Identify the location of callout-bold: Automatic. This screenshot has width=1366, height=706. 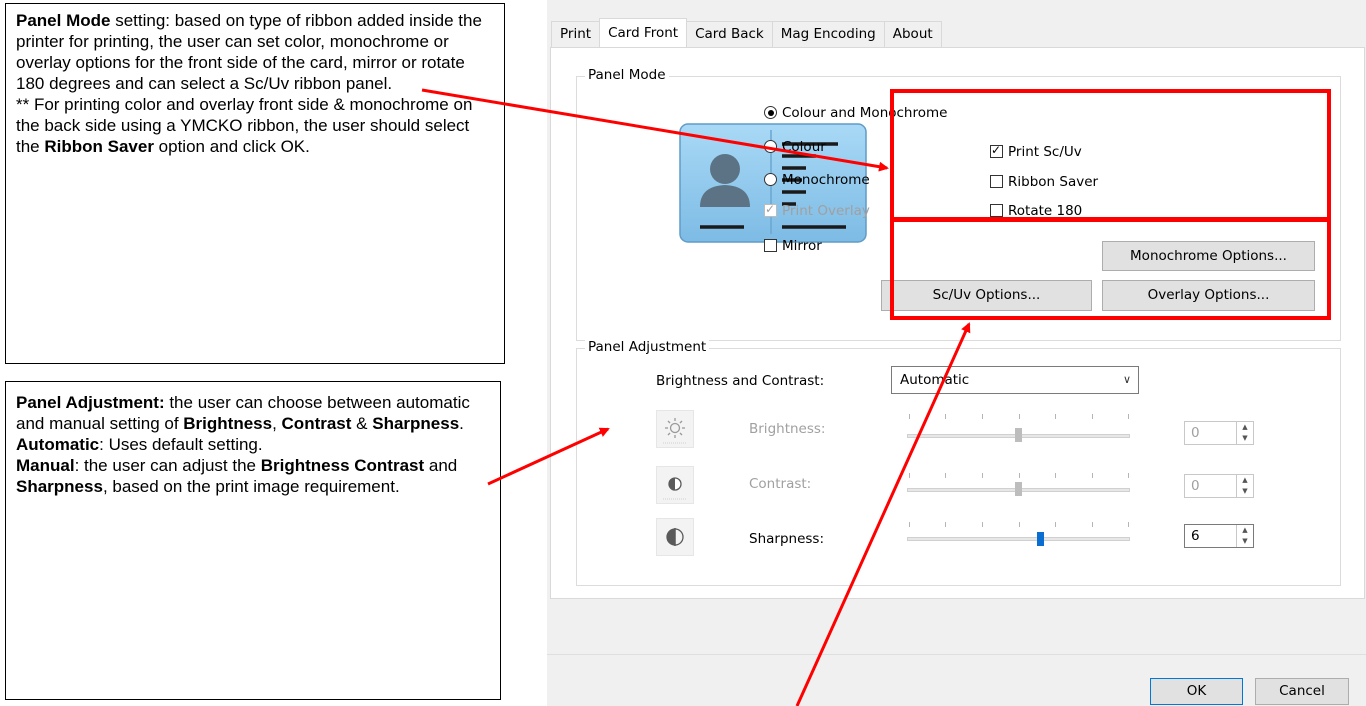
(58, 444).